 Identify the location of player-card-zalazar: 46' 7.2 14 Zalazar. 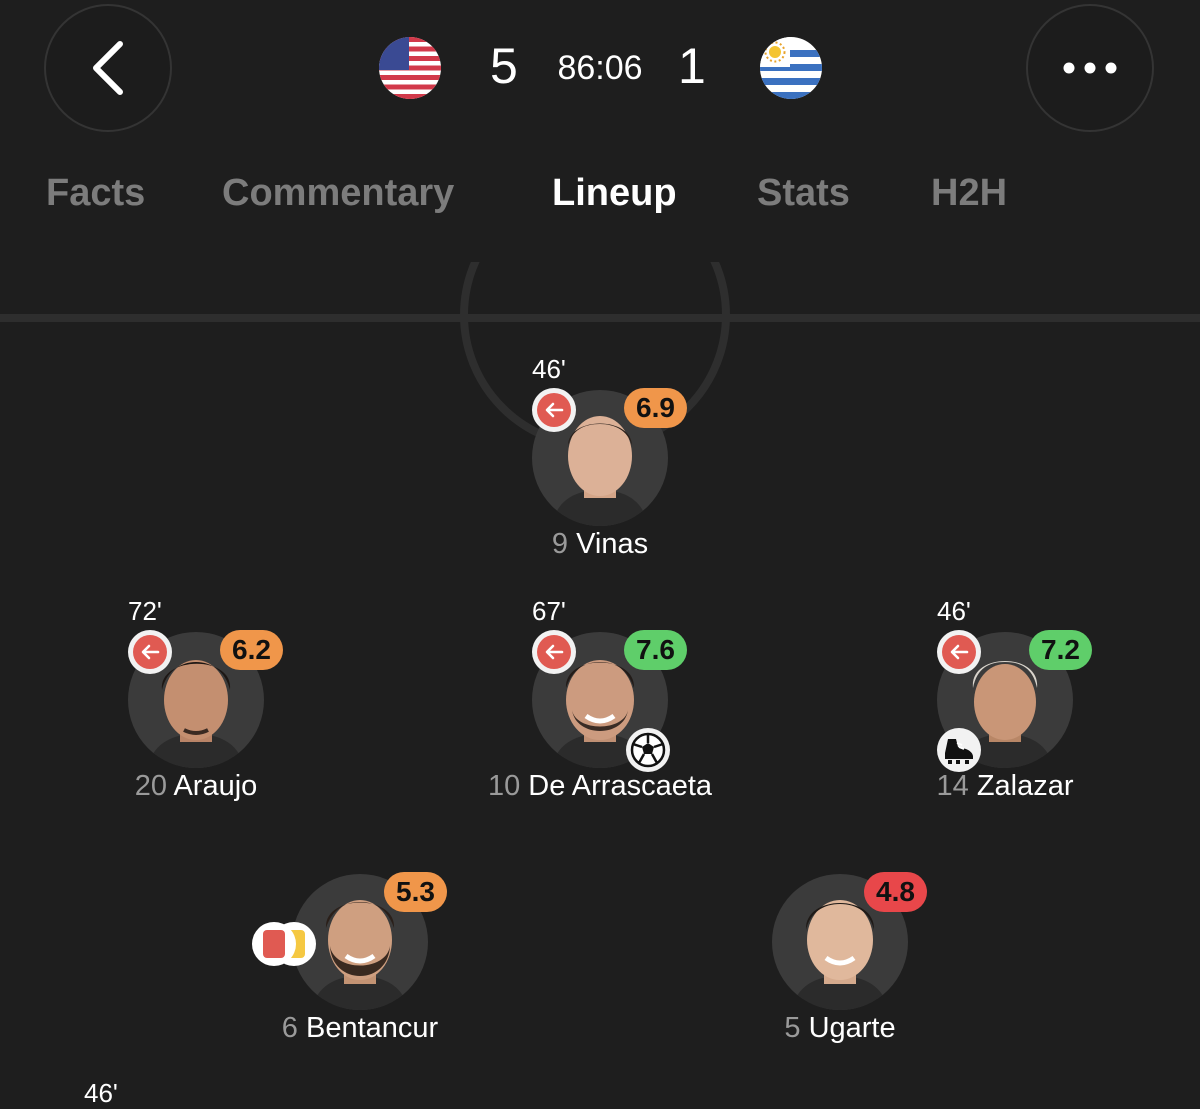
(1005, 697).